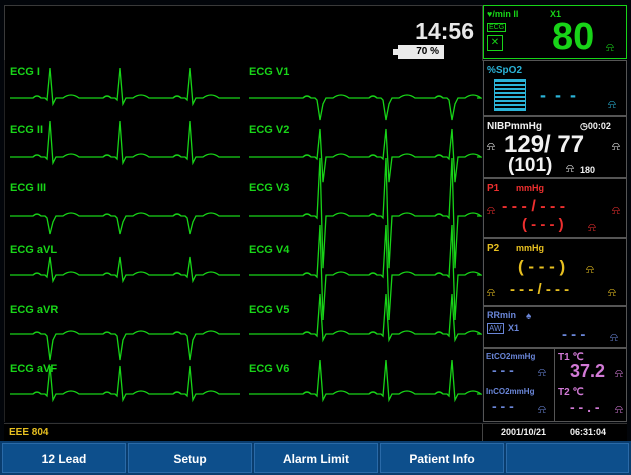 The height and width of the screenshot is (475, 631). What do you see at coordinates (510, 391) in the screenshot?
I see `inco2-label: InCO2mmHg` at bounding box center [510, 391].